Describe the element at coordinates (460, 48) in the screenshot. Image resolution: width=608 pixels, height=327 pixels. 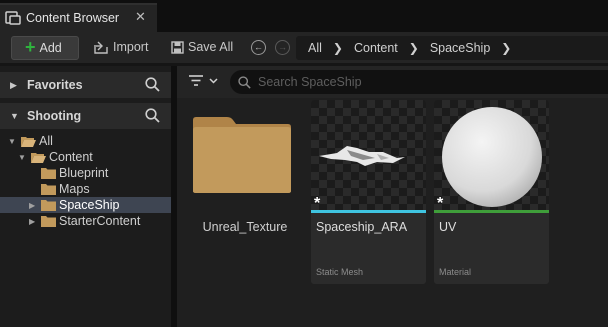
I see `breadcrumb-spaceship: SpaceShip` at that location.